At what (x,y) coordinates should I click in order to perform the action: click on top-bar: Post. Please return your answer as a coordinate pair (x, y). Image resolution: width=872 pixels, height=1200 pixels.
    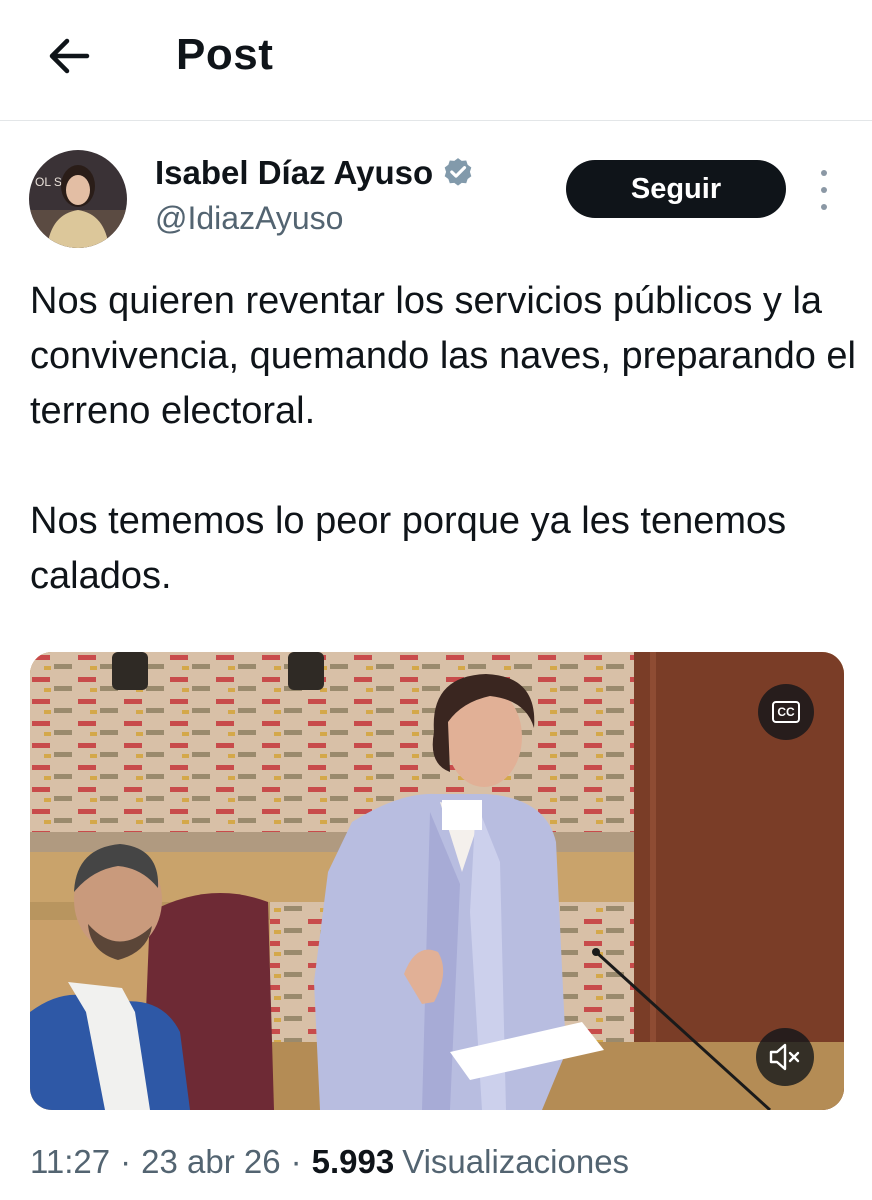
    Looking at the image, I should click on (436, 60).